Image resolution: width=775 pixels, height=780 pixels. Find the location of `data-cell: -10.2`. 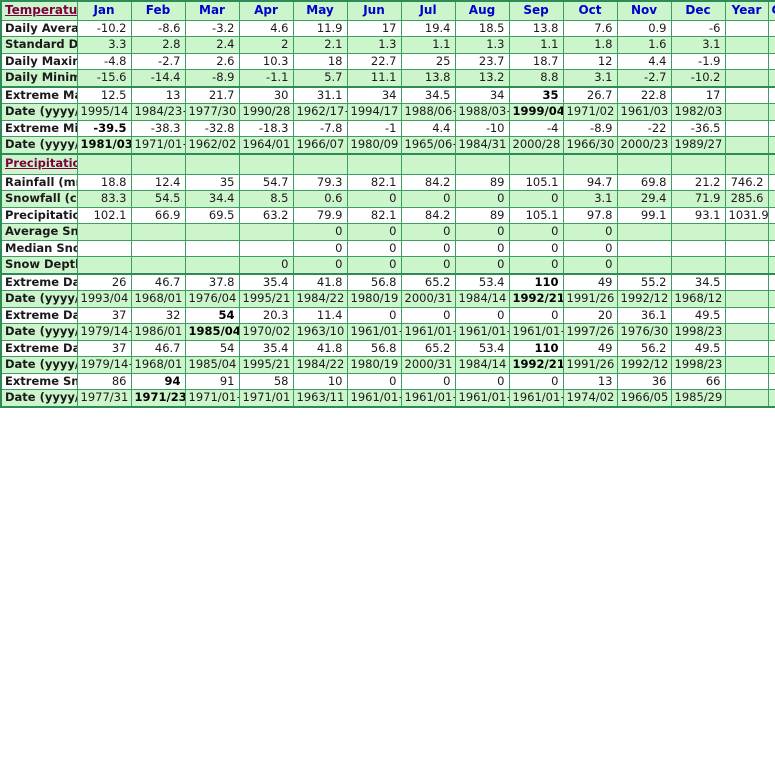

data-cell: -10.2 is located at coordinates (698, 78).